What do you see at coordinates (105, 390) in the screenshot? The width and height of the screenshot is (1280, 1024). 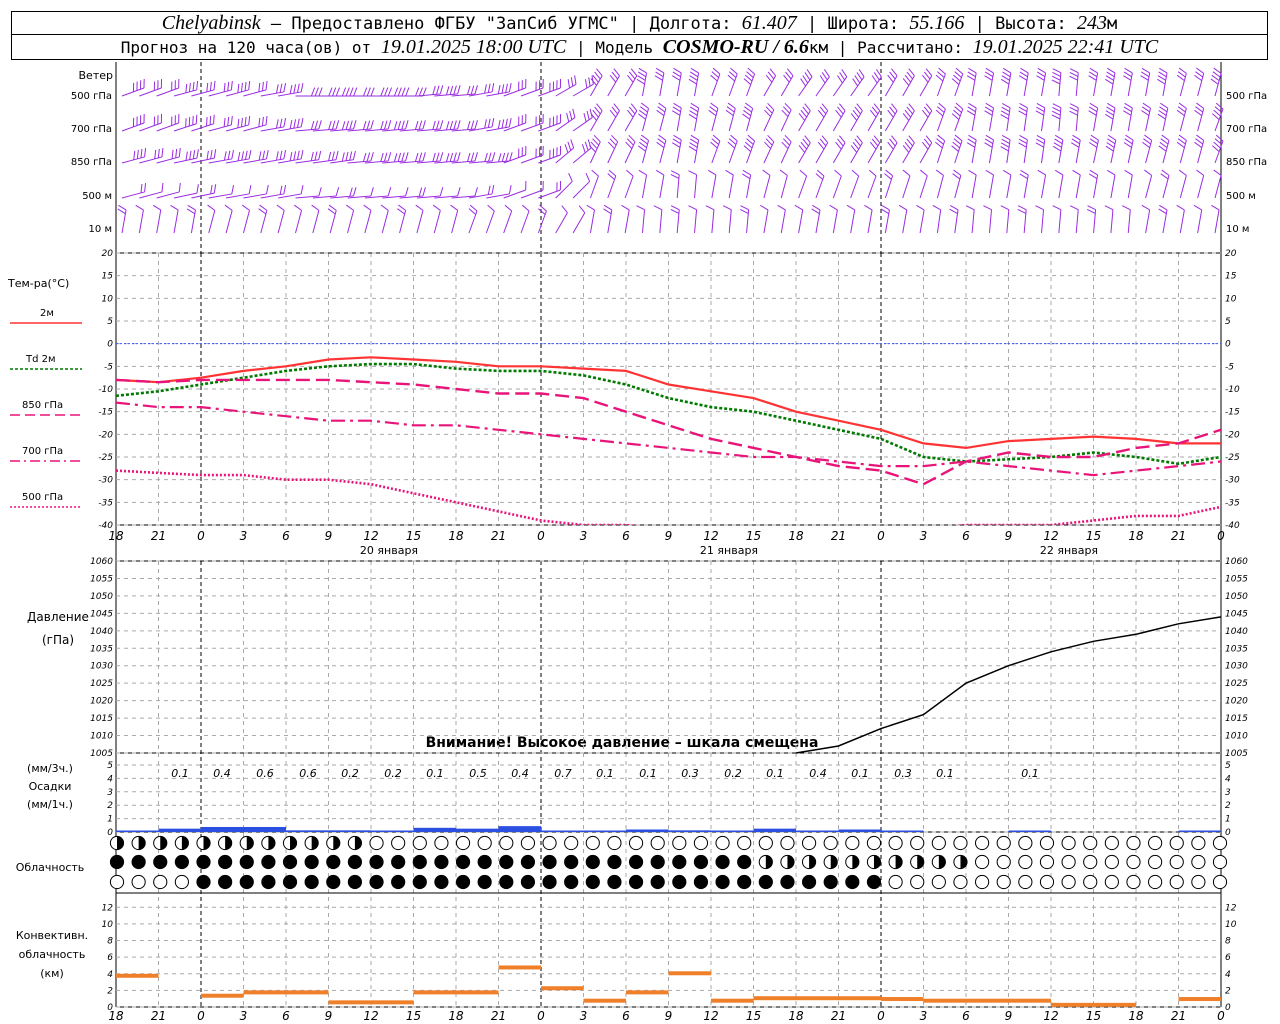 I see `temp-tick-label: -10` at bounding box center [105, 390].